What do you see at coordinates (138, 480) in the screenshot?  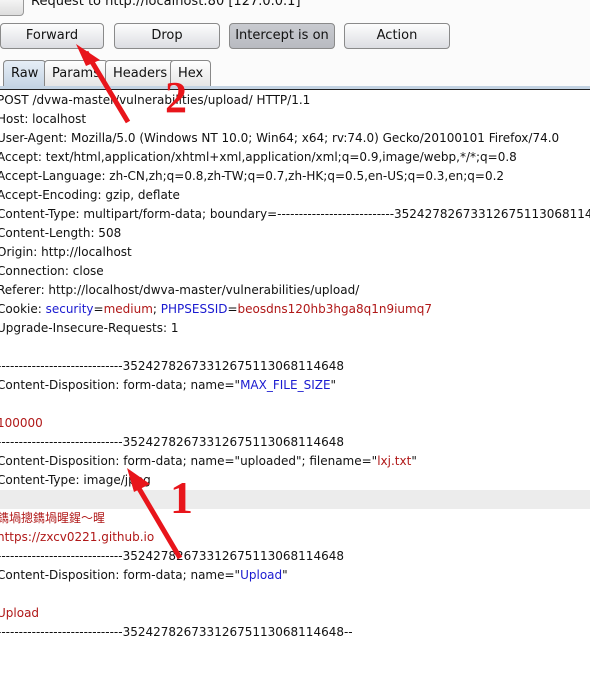 I see `arrow-1-head` at bounding box center [138, 480].